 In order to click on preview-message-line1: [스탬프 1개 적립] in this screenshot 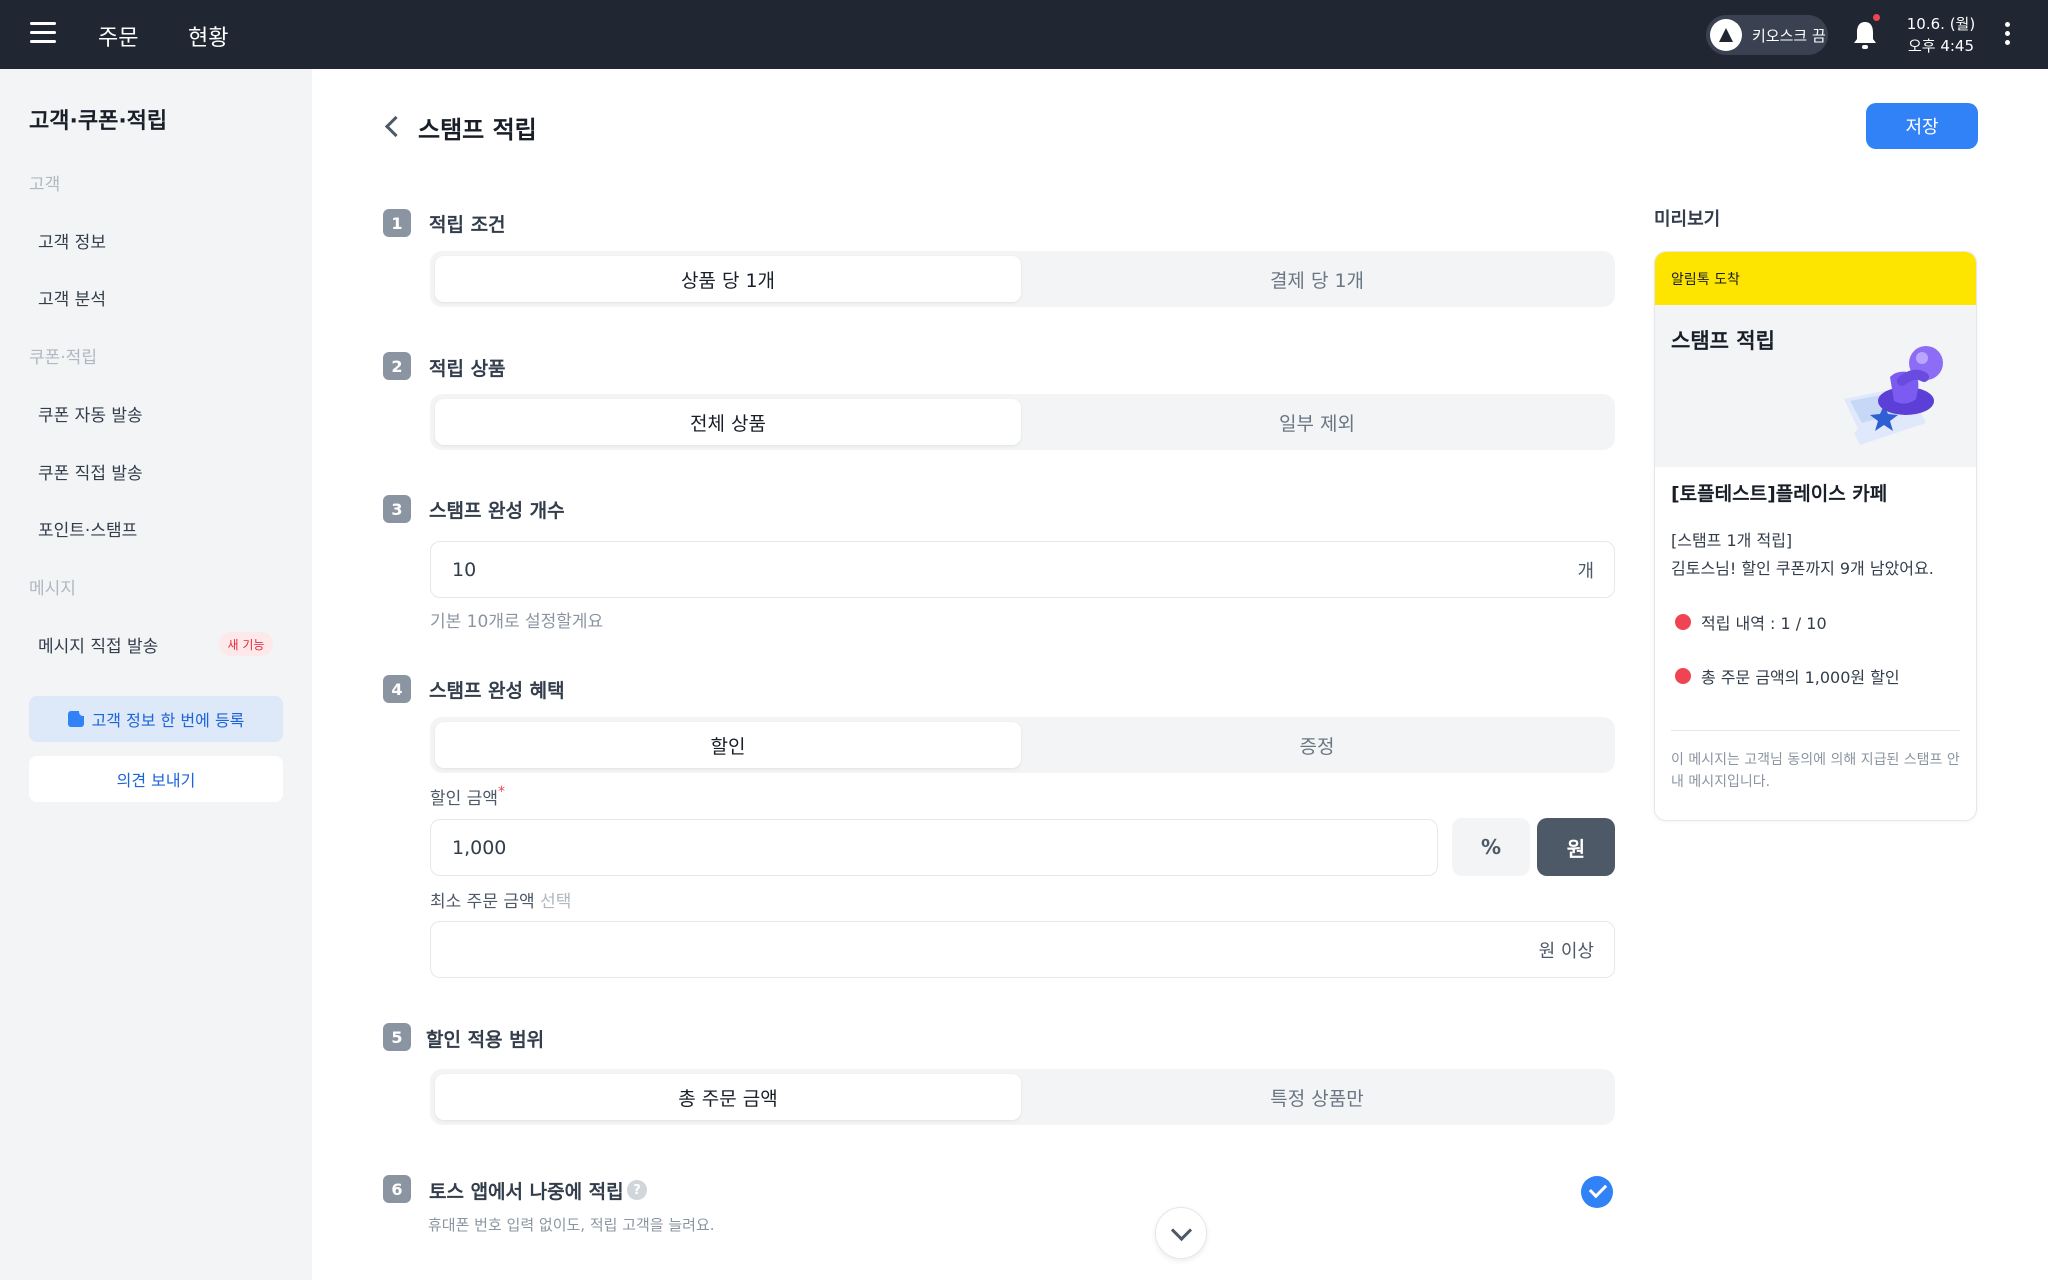, I will do `click(1732, 540)`.